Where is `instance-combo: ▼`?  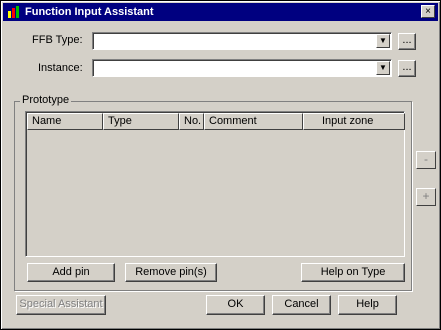
instance-combo: ▼ is located at coordinates (242, 68).